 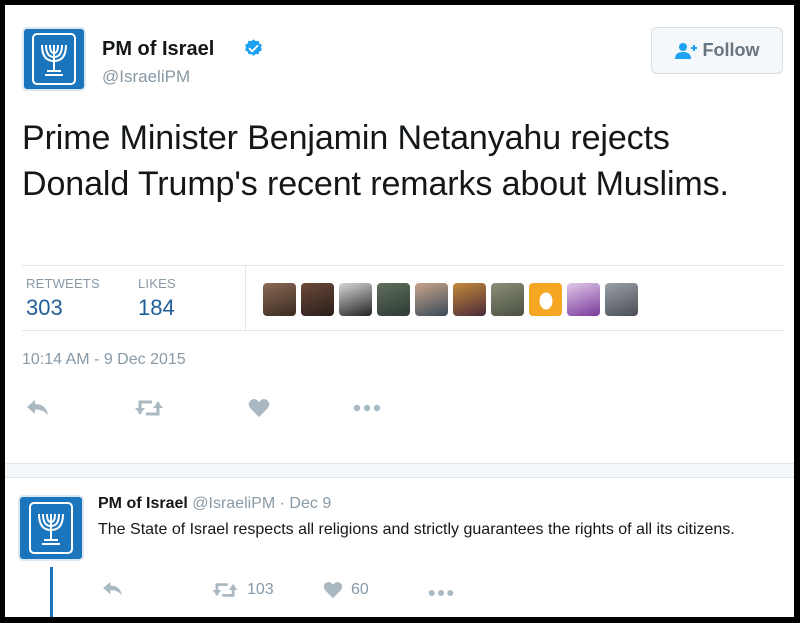 What do you see at coordinates (233, 503) in the screenshot?
I see `reply-author-handle: @IsraeliPM` at bounding box center [233, 503].